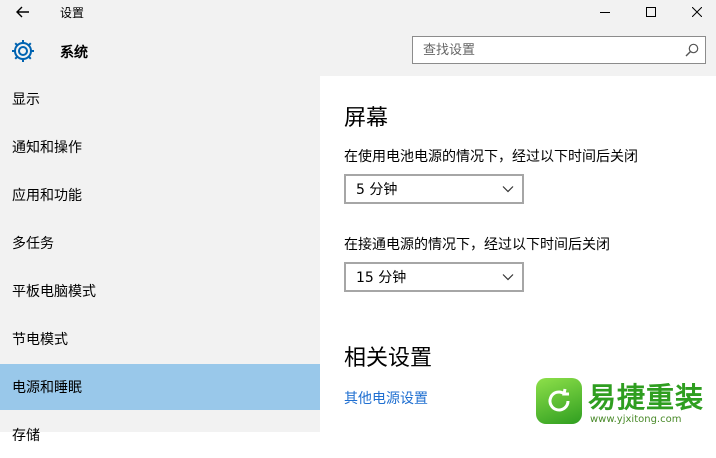 Image resolution: width=716 pixels, height=458 pixels. What do you see at coordinates (47, 196) in the screenshot?
I see `sidebar-item-label: 应用和功能` at bounding box center [47, 196].